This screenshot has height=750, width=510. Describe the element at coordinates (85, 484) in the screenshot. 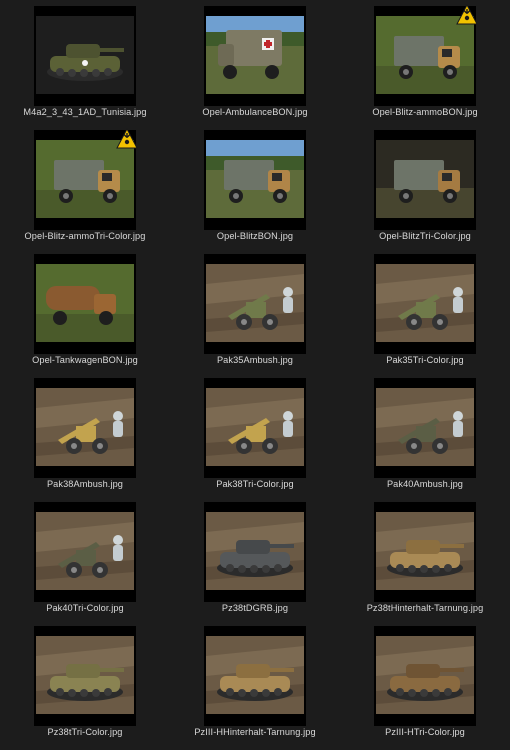

I see `file-name-label: Pak38Ambush.jpg` at that location.